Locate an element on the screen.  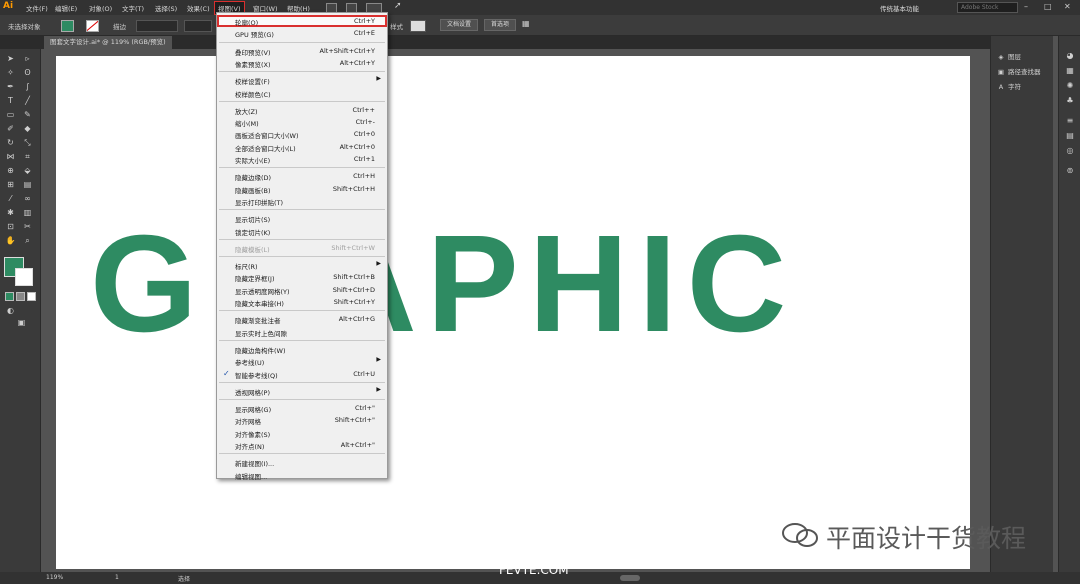
pathfinder-panel-tab: ▣ 路径查找器 is located at coordinates (1019, 71).